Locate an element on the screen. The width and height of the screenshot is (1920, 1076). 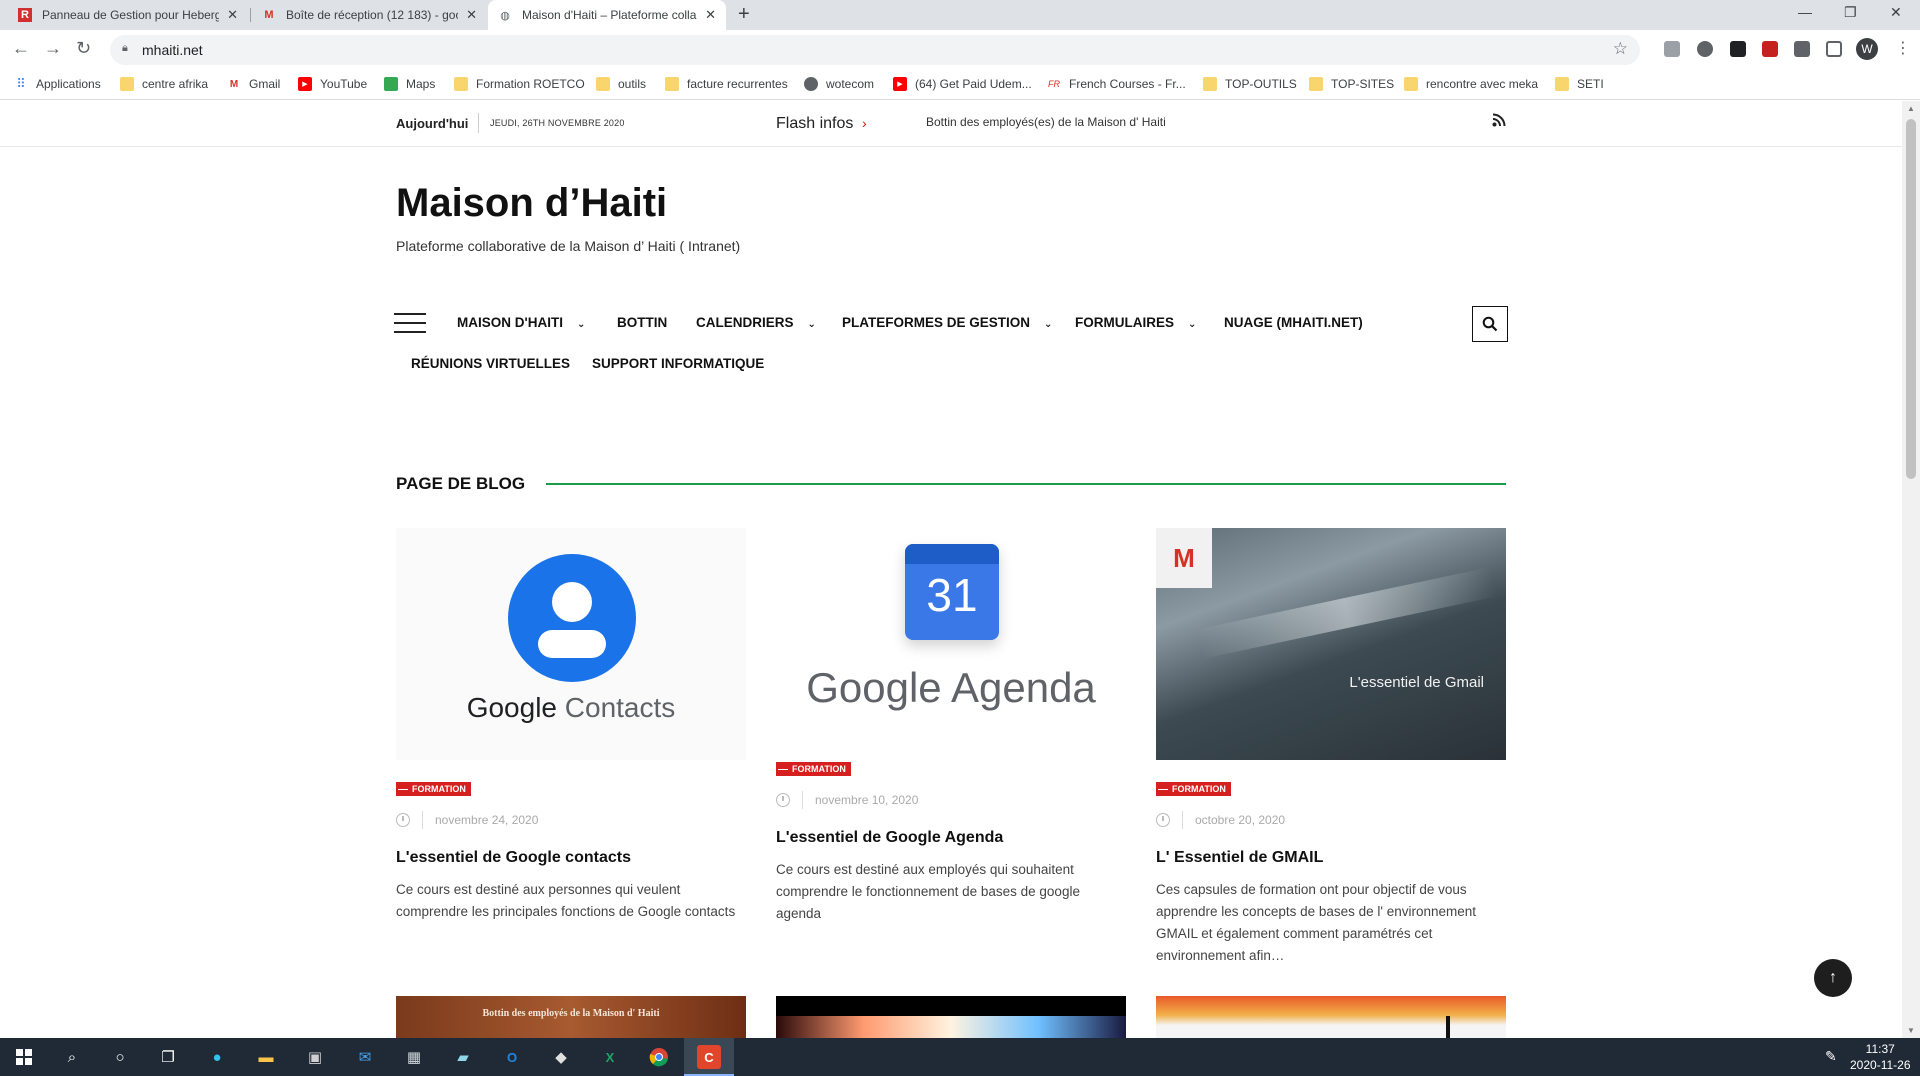
folder-icon is located at coordinates (672, 84).